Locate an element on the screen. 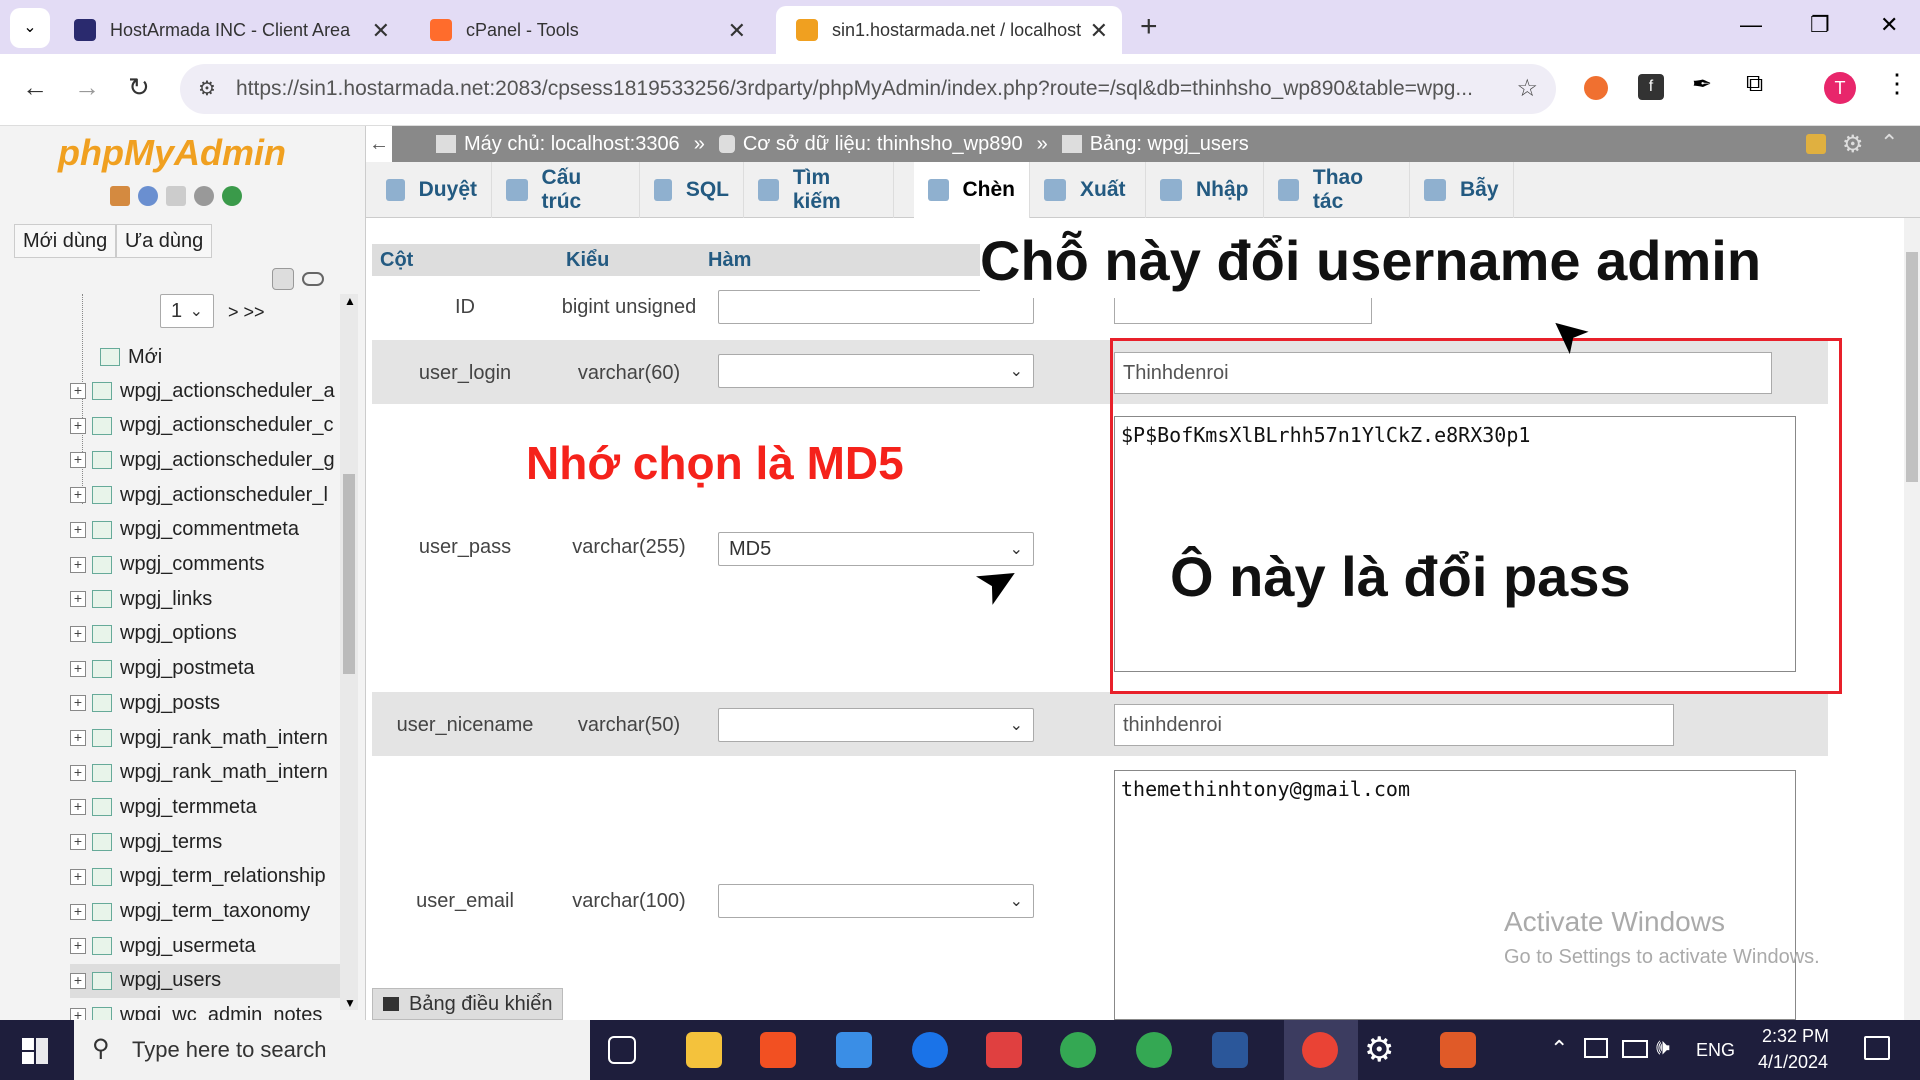 The height and width of the screenshot is (1080, 1920). browser-tab-phpmyadmin: sin1.hostarmada.net / localhost ✕ is located at coordinates (949, 30).